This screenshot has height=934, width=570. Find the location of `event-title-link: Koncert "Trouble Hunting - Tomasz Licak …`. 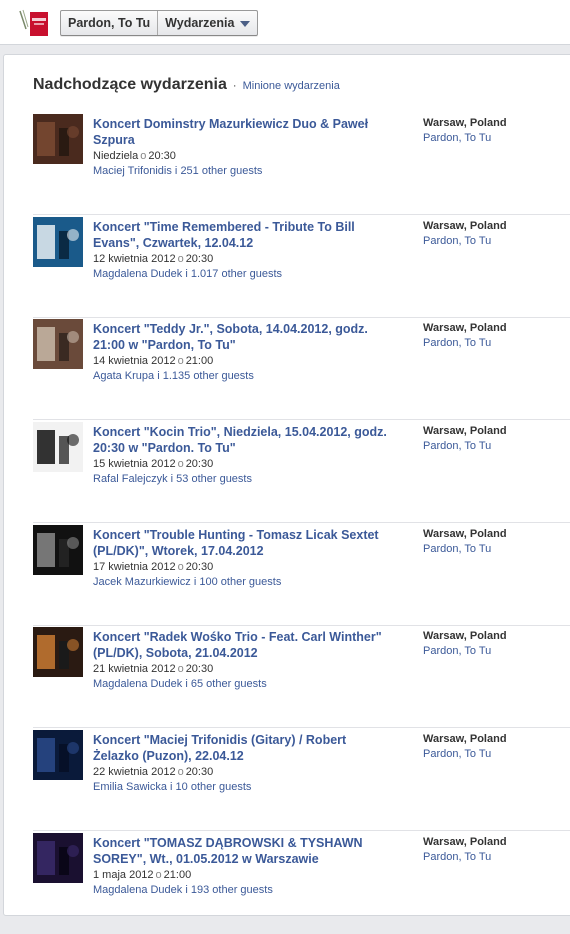

event-title-link: Koncert "Trouble Hunting - Tomasz Licak … is located at coordinates (243, 543).